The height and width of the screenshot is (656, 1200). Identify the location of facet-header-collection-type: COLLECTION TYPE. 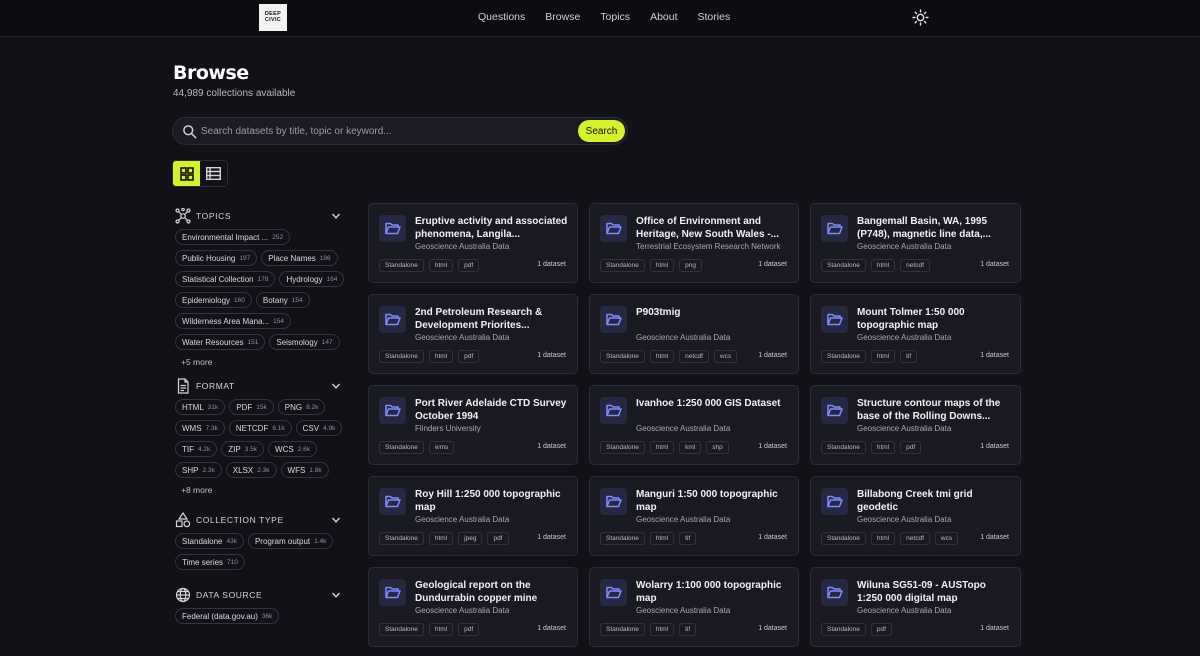
(260, 520).